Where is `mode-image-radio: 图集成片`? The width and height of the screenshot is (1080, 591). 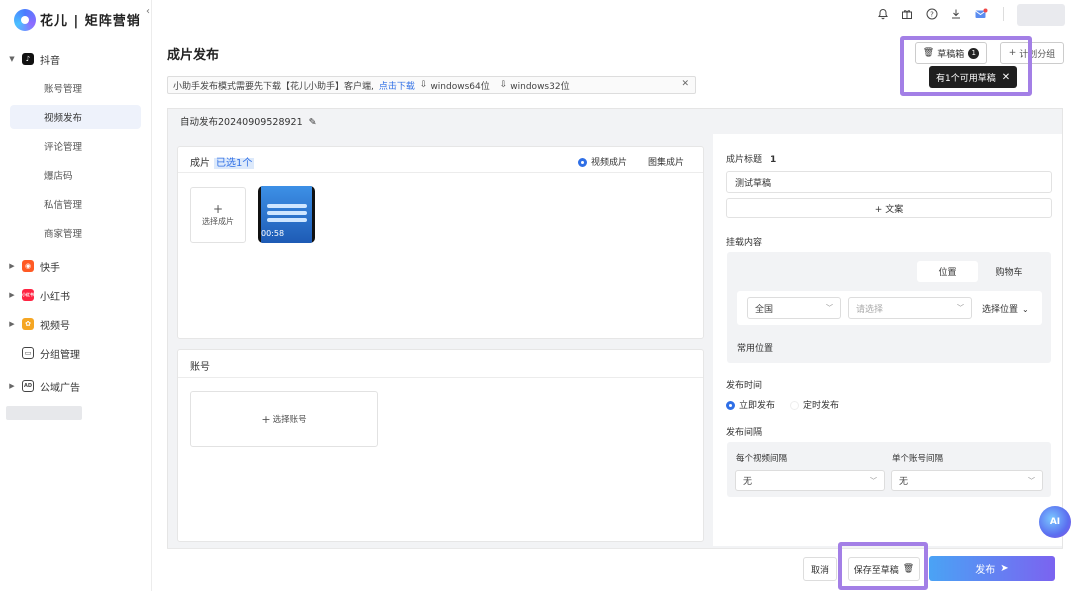 mode-image-radio: 图集成片 is located at coordinates (666, 161).